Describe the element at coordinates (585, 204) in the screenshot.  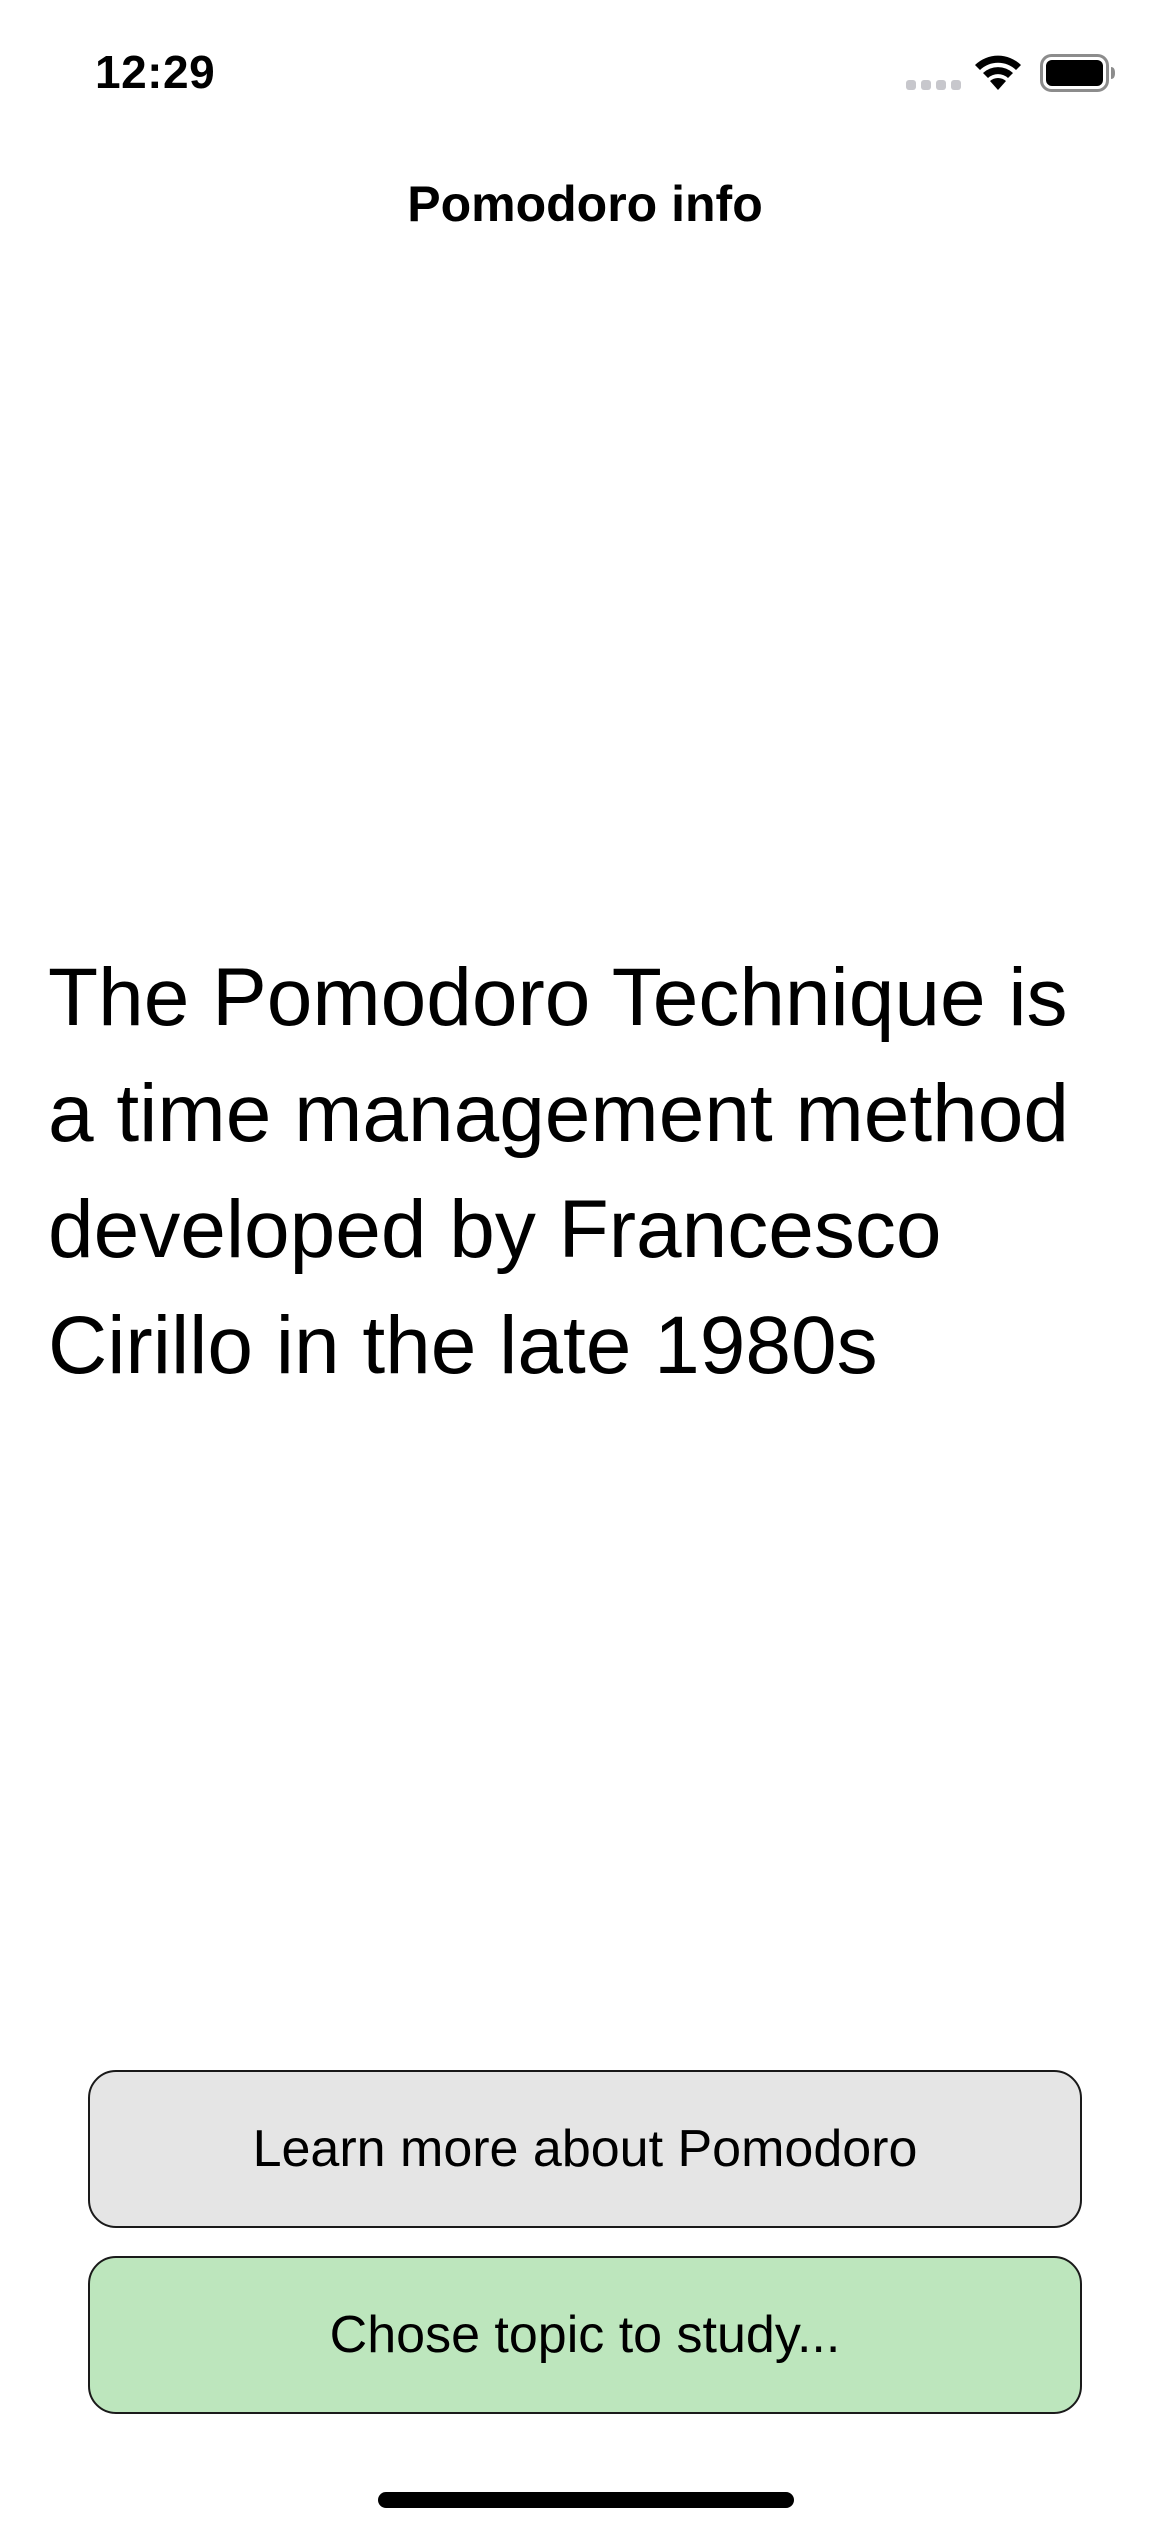
I see `page-title: Pomodoro info` at that location.